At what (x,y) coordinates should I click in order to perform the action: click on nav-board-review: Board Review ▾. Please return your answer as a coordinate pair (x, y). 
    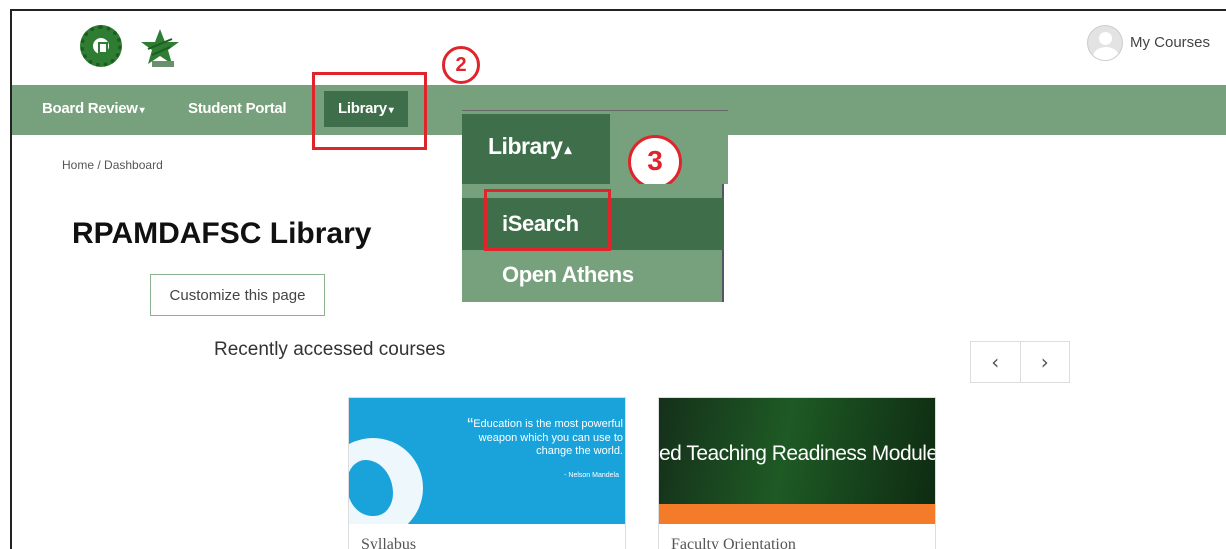
    Looking at the image, I should click on (93, 108).